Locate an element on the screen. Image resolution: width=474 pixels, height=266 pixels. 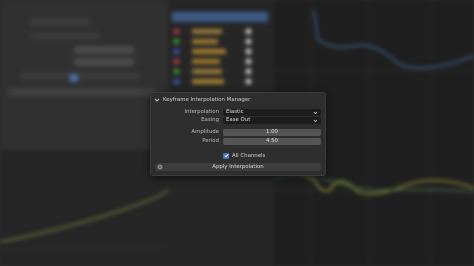
apply-interpolation-label: Apply Interpolation is located at coordinates (238, 167).